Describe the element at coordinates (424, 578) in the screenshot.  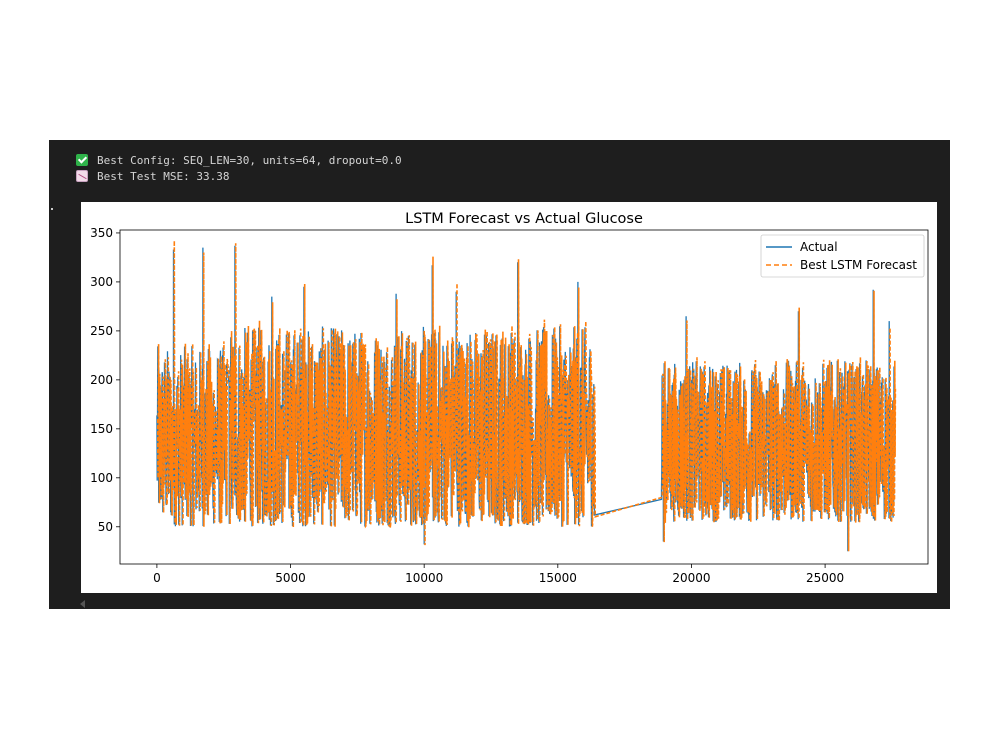
I see `x-tick-label: 10000` at that location.